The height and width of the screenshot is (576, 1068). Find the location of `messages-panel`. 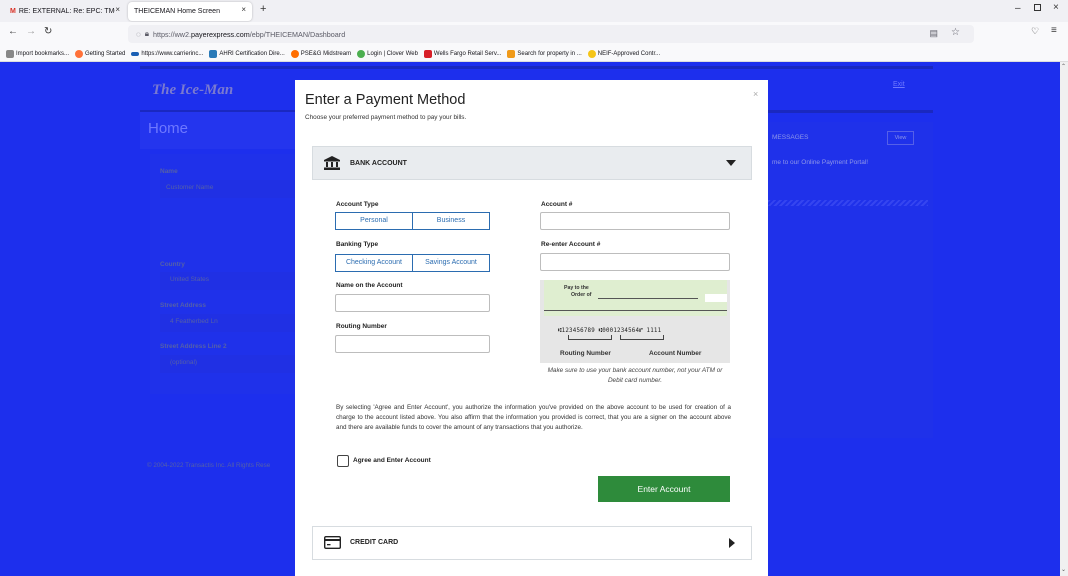

messages-panel is located at coordinates (850, 280).